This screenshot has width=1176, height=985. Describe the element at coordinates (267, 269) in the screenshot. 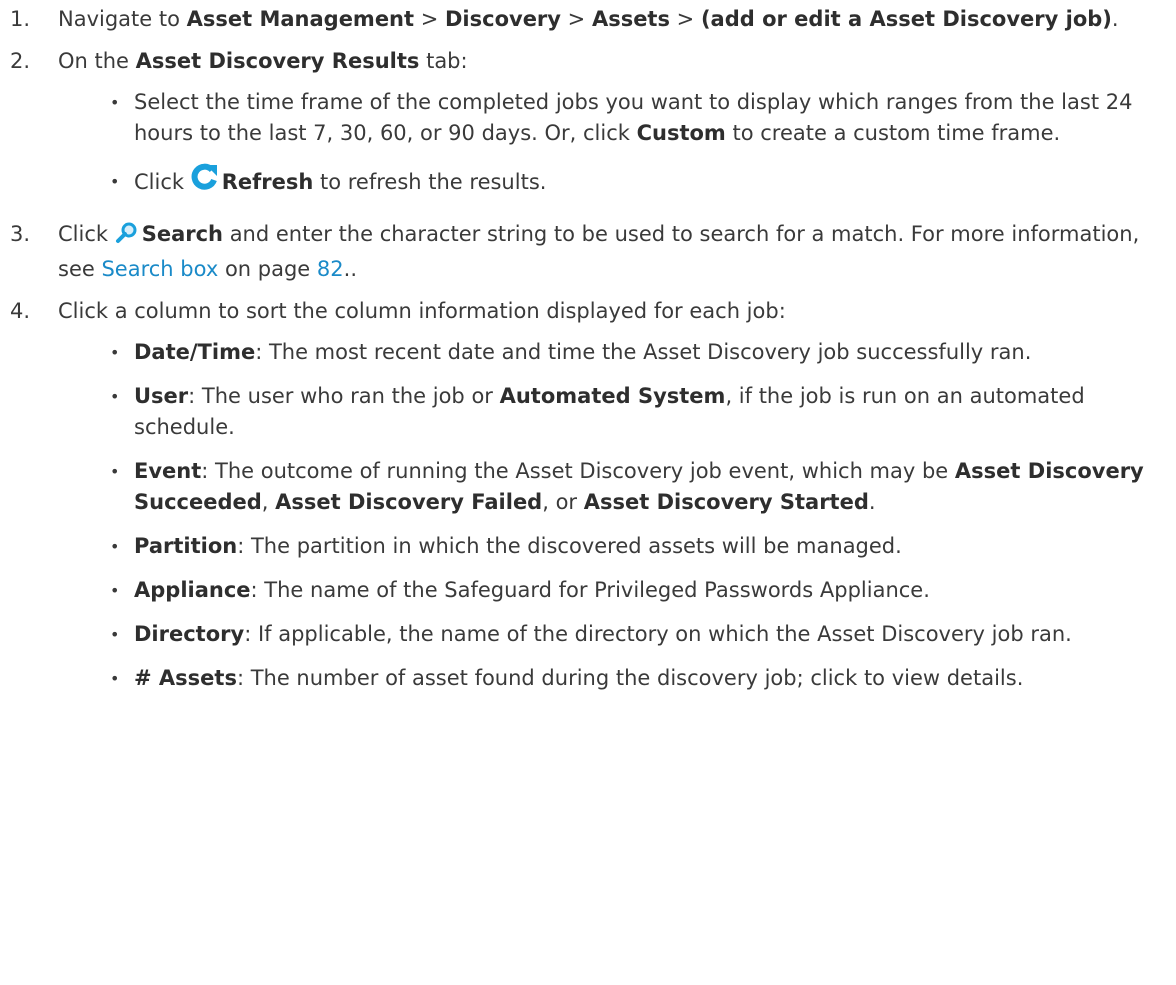

I see `step-text: on page` at that location.